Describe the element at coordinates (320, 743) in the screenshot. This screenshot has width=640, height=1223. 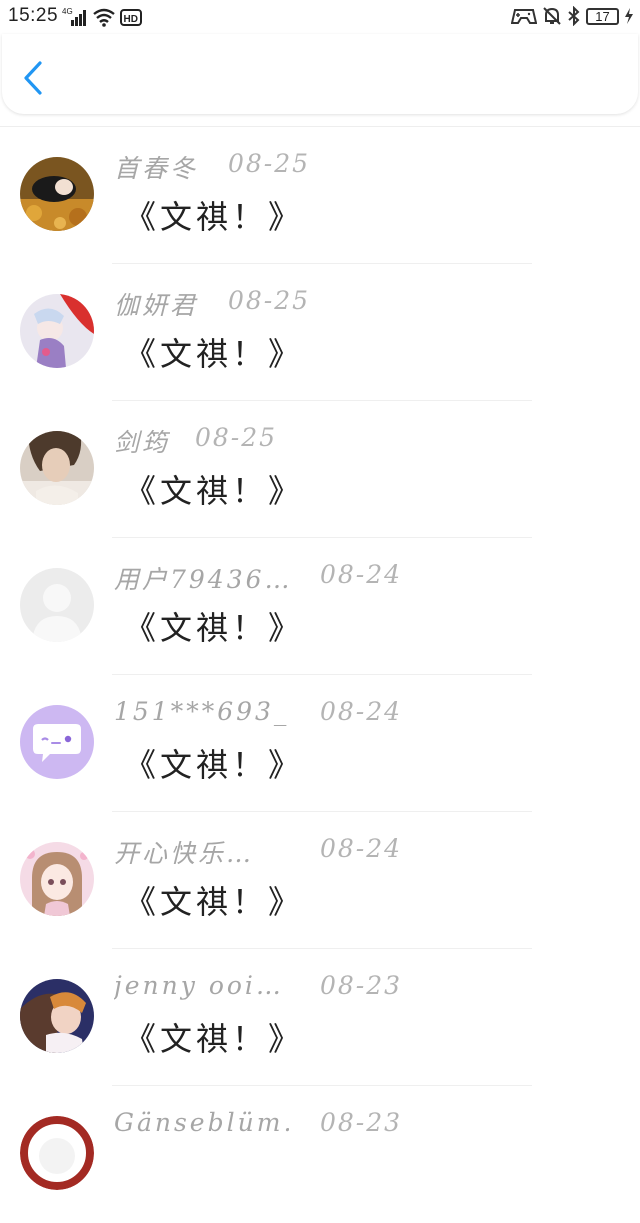
I see `list-item: 151***693_… 08-24 《文祺！》` at that location.